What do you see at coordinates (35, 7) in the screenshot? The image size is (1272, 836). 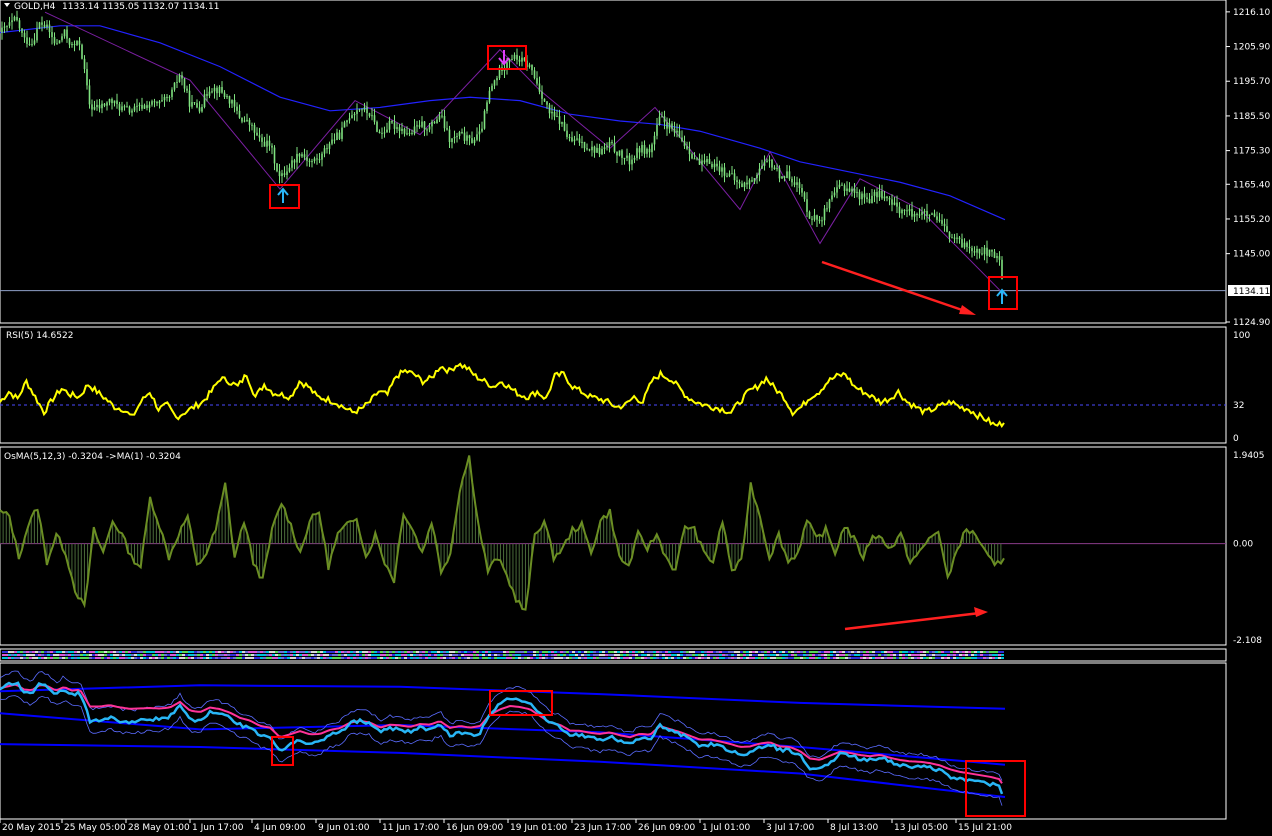 I see `symbol-label: GOLD,H4` at bounding box center [35, 7].